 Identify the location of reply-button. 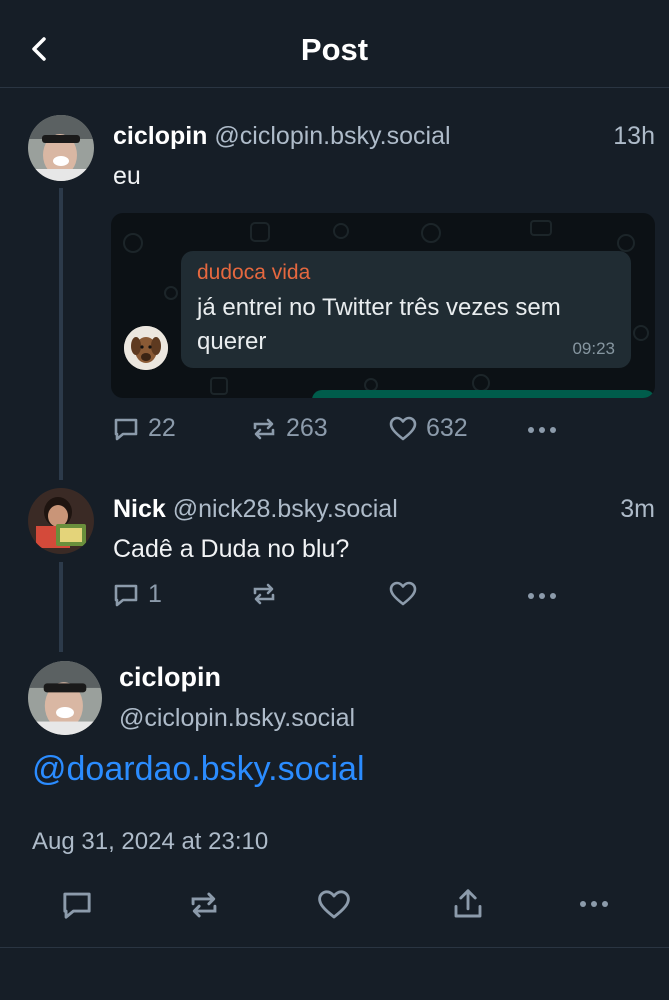
(77, 905).